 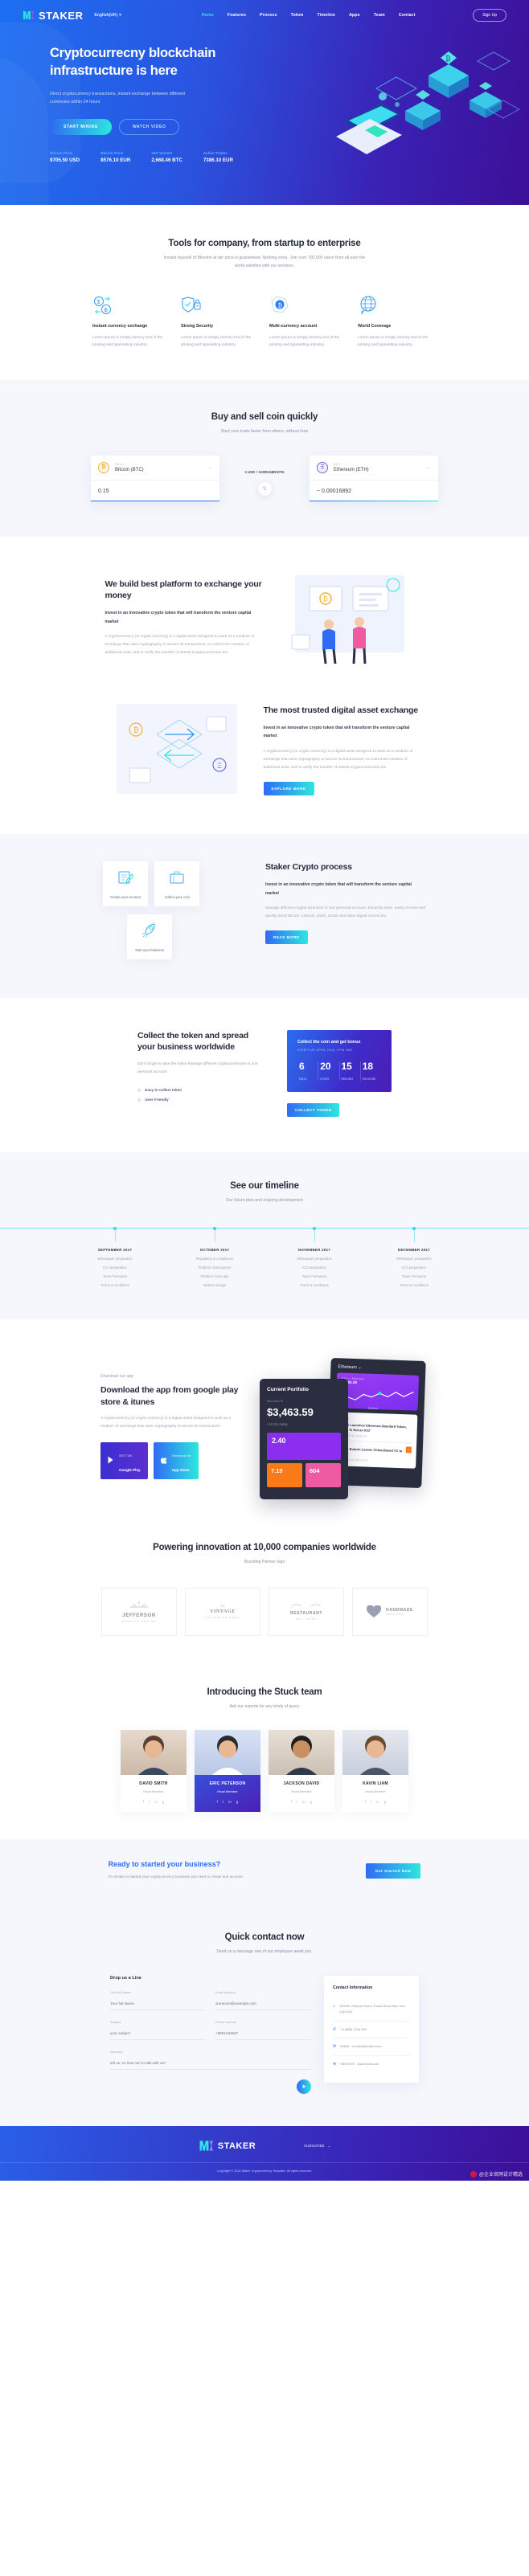 What do you see at coordinates (112, 153) in the screenshot?
I see `stat-label: Bitcoin Price` at bounding box center [112, 153].